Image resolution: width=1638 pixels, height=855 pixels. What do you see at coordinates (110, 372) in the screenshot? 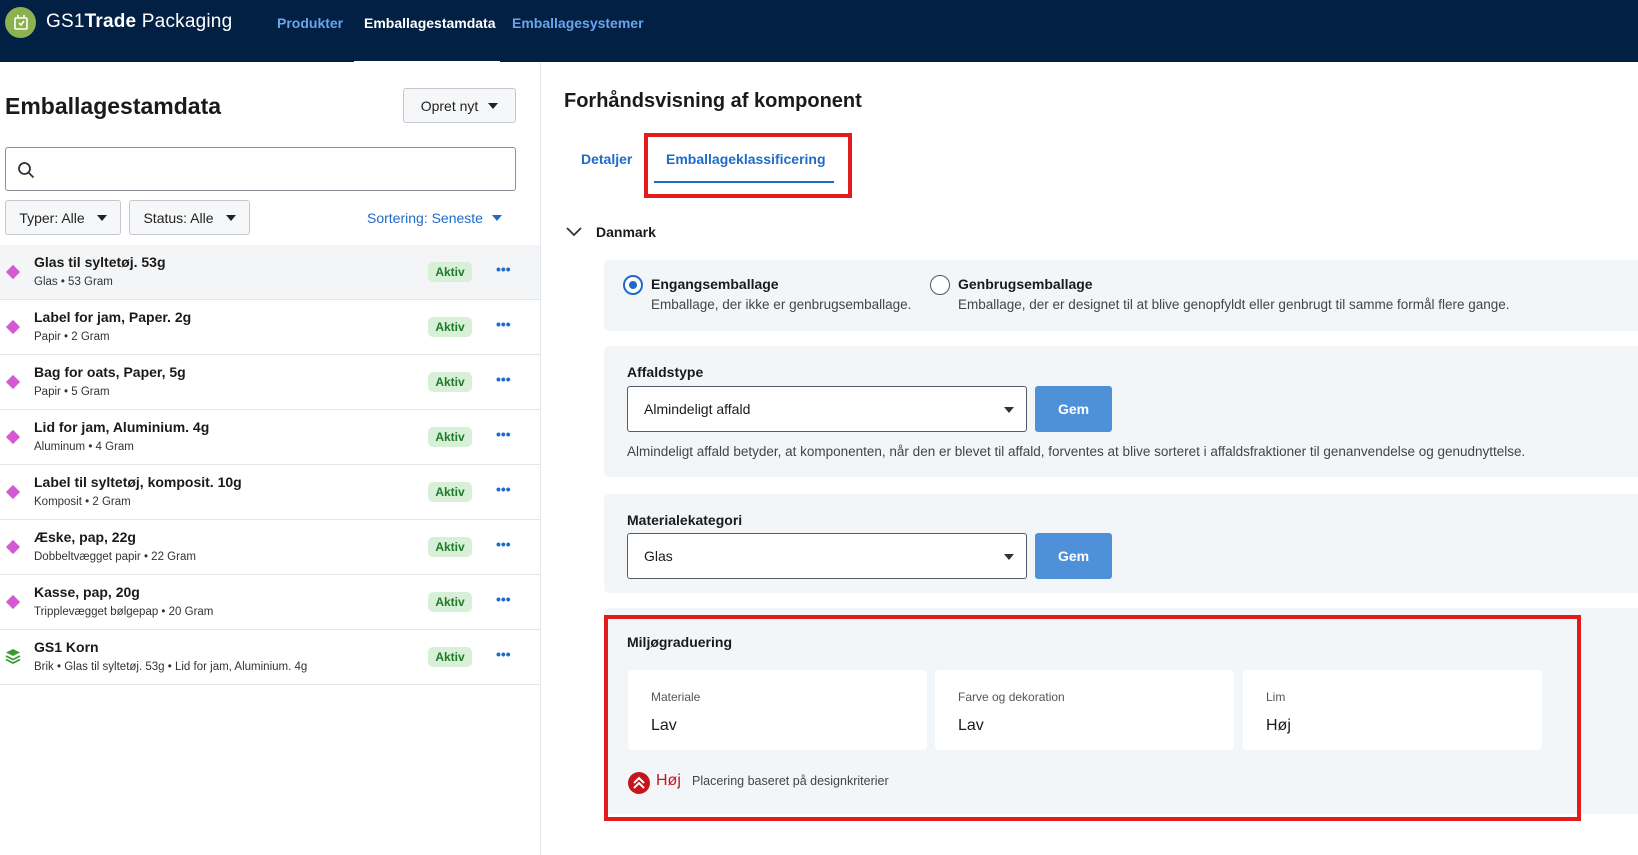
I see `list-item-name: Bag for oats, Paper, 5g` at bounding box center [110, 372].